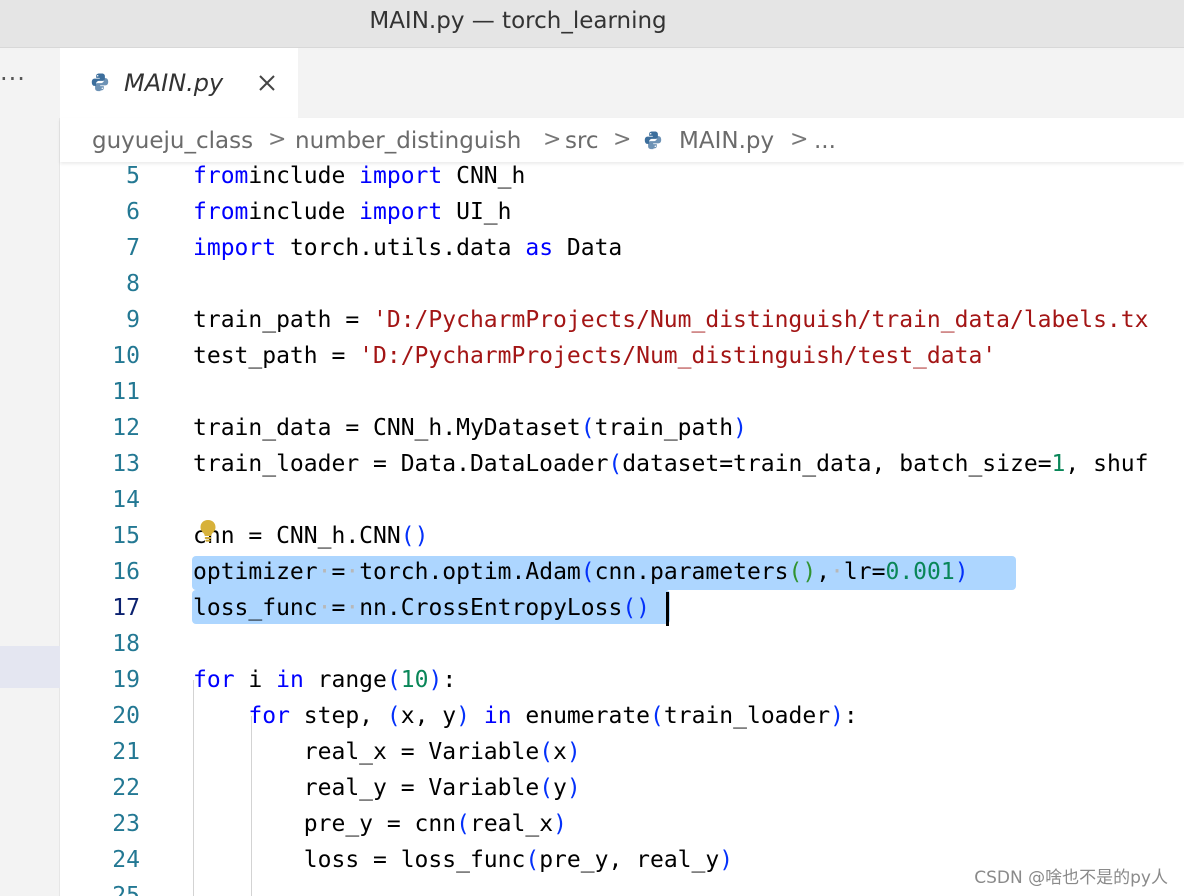  Describe the element at coordinates (133, 248) in the screenshot. I see `line-number: 7` at that location.